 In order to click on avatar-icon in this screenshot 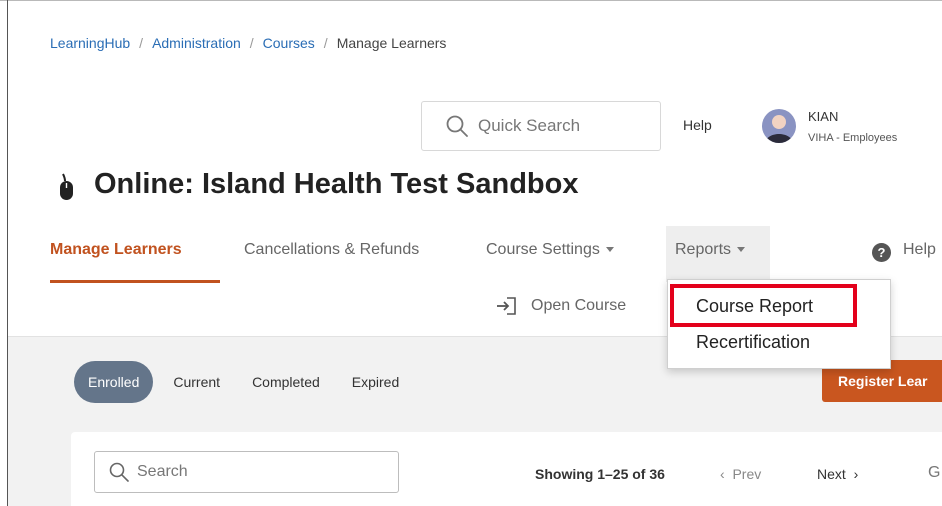, I will do `click(779, 126)`.